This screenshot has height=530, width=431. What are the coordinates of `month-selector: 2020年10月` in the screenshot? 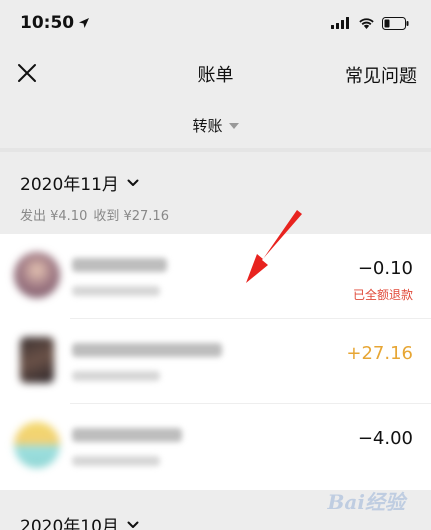 It's located at (79, 521).